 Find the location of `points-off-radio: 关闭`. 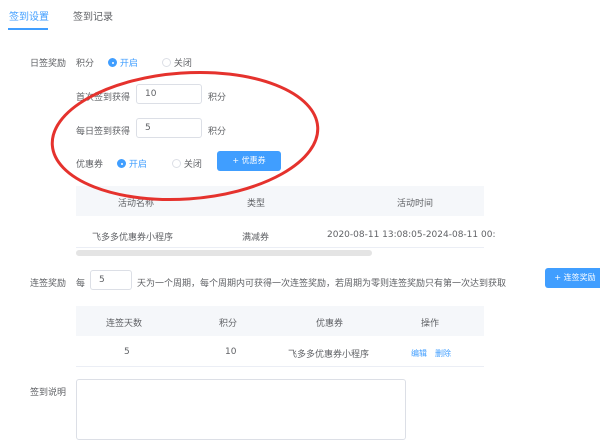

points-off-radio: 关闭 is located at coordinates (177, 62).